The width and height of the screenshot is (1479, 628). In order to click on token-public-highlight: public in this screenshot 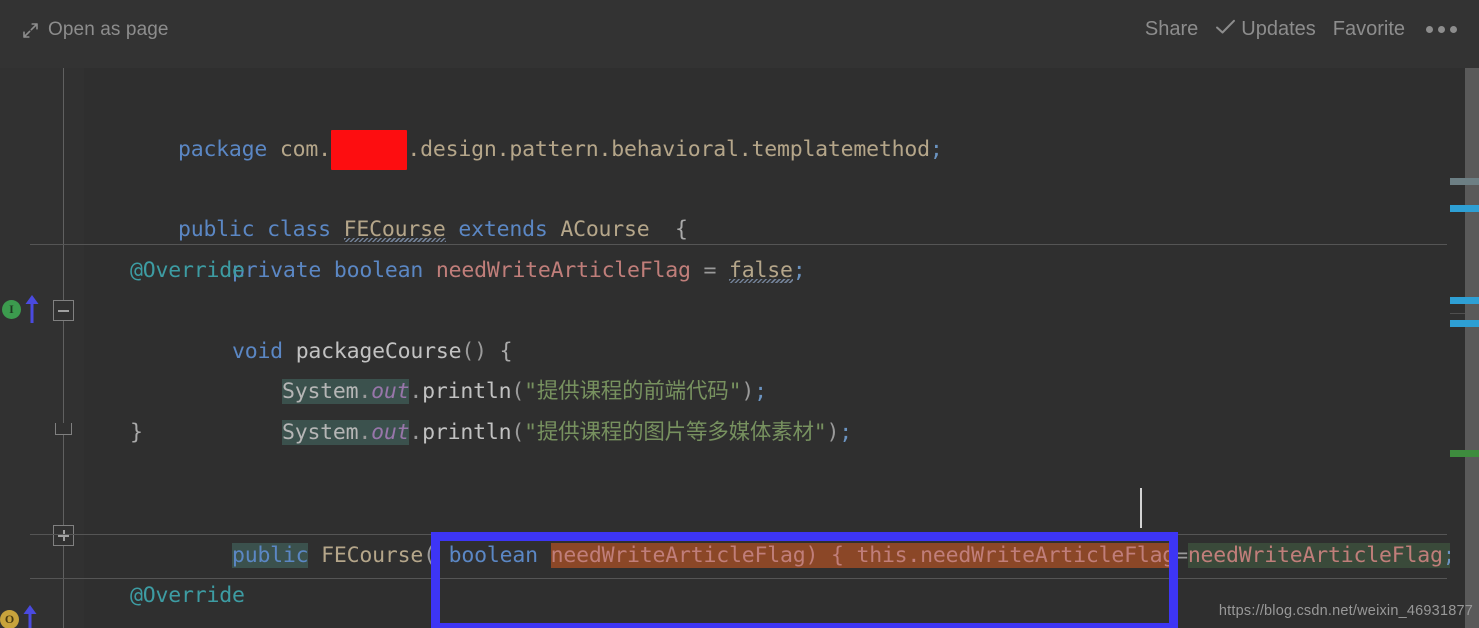, I will do `click(270, 555)`.